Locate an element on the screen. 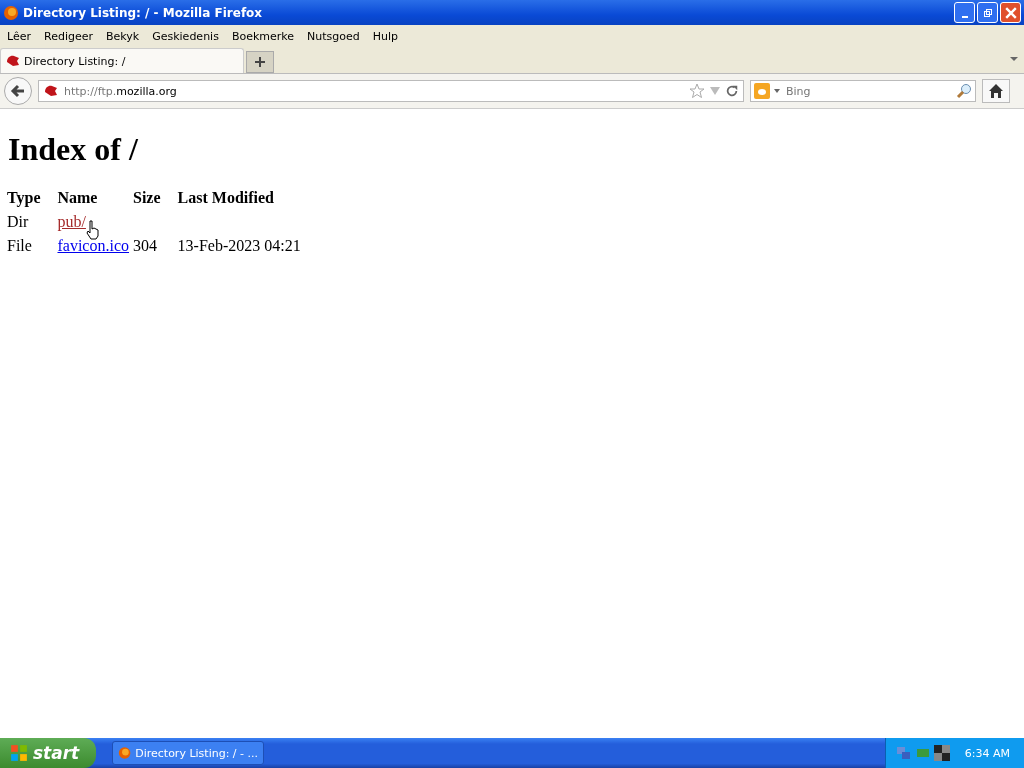 Image resolution: width=1024 pixels, height=768 pixels. back-arrow-icon is located at coordinates (18, 91).